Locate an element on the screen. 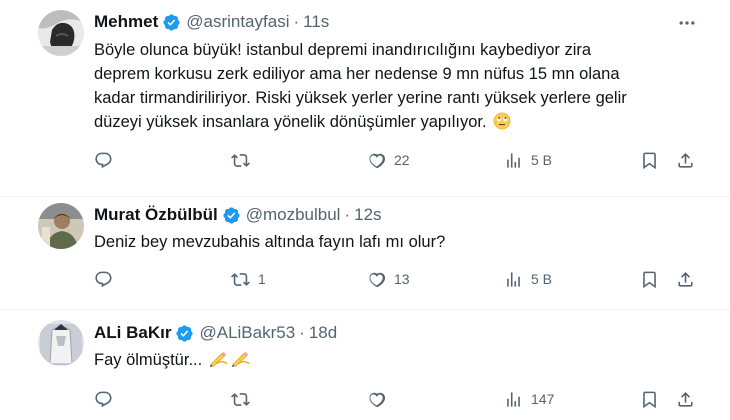 The image size is (730, 420). tweet-header: Mehmet @asrintayfasi · 11s is located at coordinates (211, 22).